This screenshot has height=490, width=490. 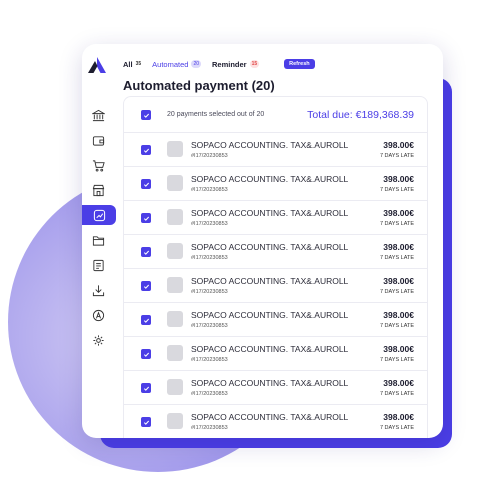 I want to click on bank-icon, so click(x=98, y=115).